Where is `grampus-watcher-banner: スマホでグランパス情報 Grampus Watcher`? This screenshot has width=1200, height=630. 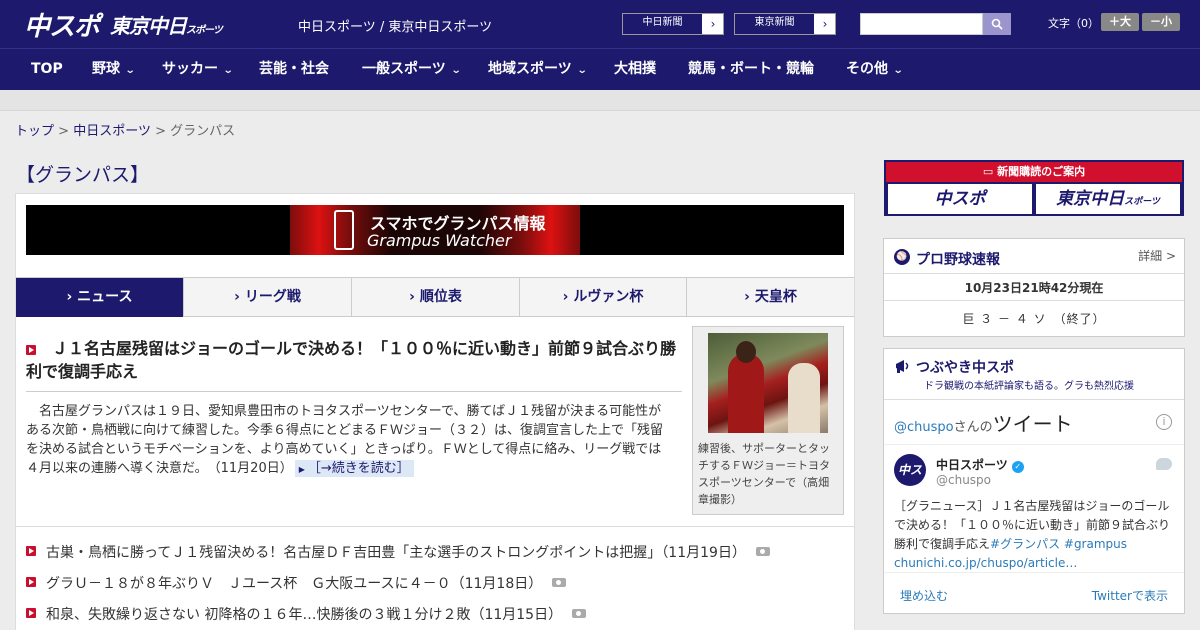
grampus-watcher-banner: スマホでグランパス情報 Grampus Watcher is located at coordinates (435, 230).